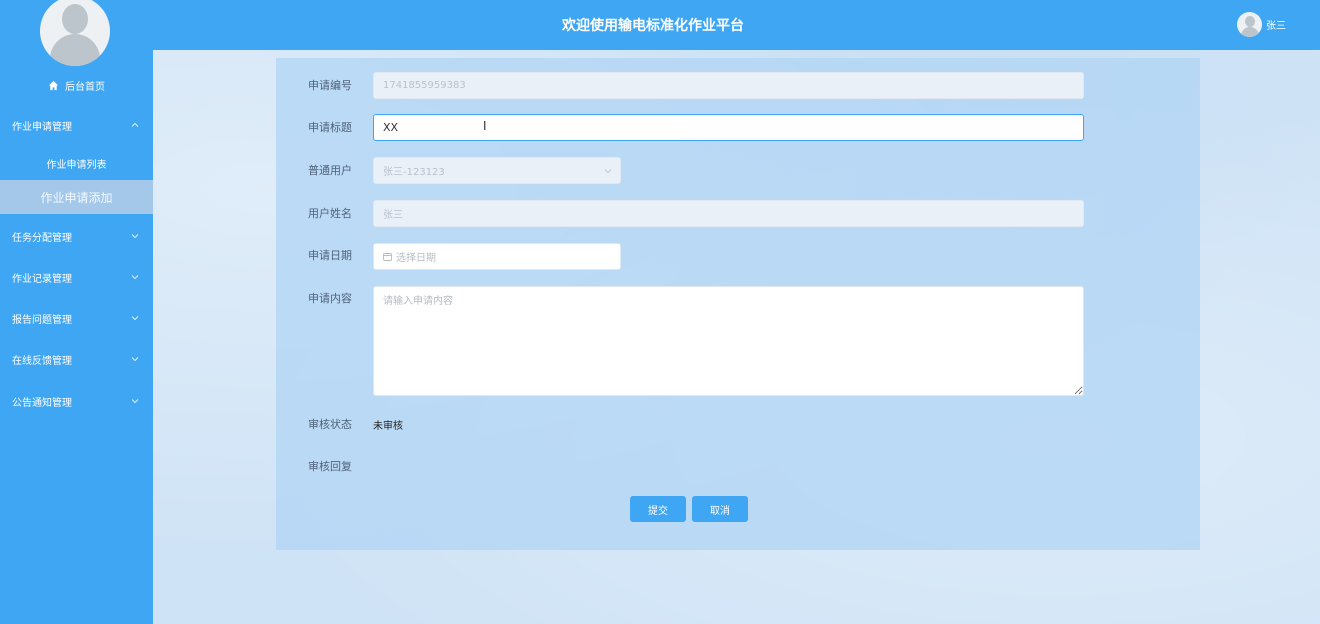 The height and width of the screenshot is (624, 1320). I want to click on sidebar-item-label: 作业申请添加, so click(76, 197).